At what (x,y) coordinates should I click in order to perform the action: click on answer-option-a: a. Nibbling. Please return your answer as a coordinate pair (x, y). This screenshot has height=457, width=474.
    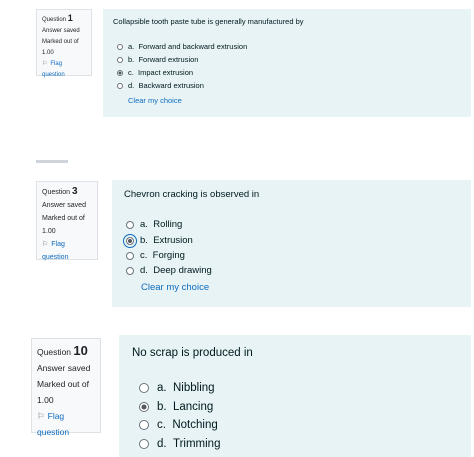
    Looking at the image, I should click on (177, 388).